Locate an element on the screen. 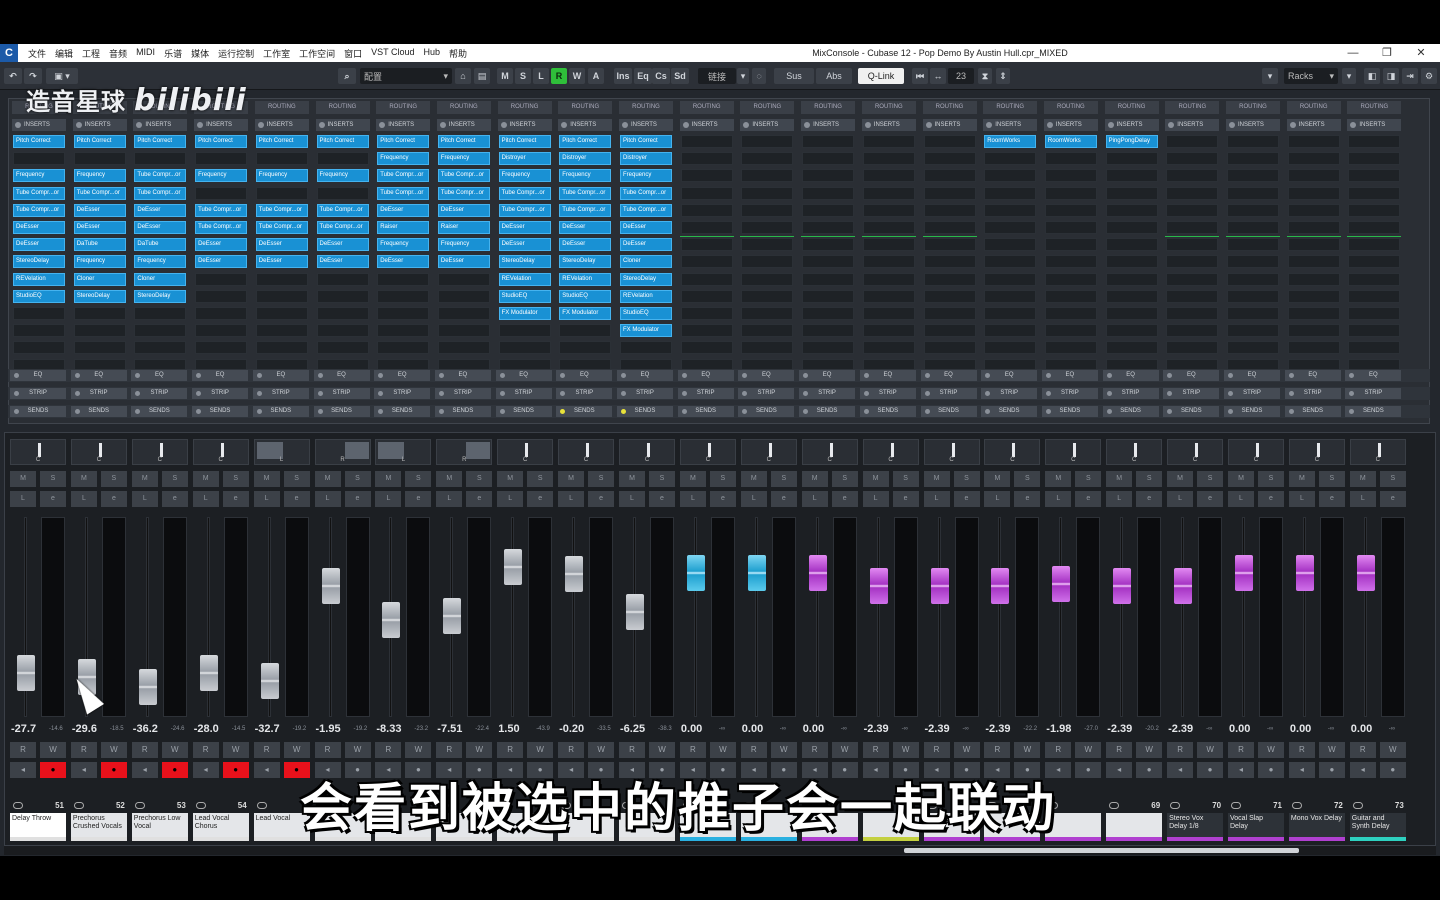 This screenshot has width=1440, height=900. menu-item: VST Cloud is located at coordinates (392, 53).